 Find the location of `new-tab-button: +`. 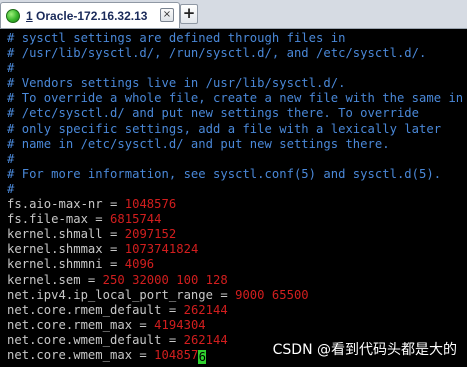

new-tab-button: + is located at coordinates (189, 14).